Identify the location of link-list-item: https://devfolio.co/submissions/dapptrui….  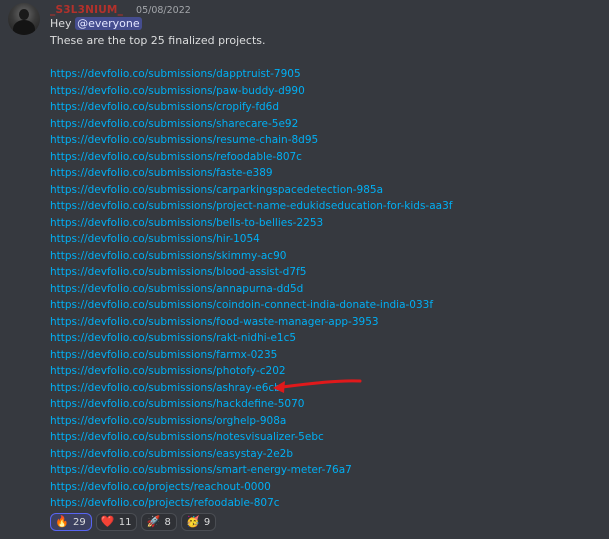
(251, 74).